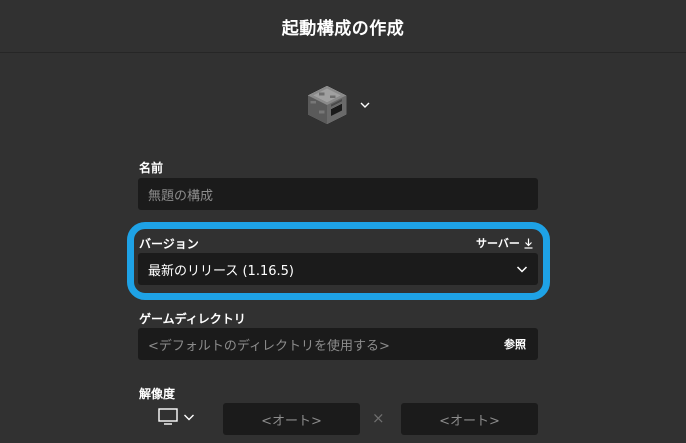 The image size is (686, 443). What do you see at coordinates (151, 168) in the screenshot?
I see `name-label: 名前` at bounding box center [151, 168].